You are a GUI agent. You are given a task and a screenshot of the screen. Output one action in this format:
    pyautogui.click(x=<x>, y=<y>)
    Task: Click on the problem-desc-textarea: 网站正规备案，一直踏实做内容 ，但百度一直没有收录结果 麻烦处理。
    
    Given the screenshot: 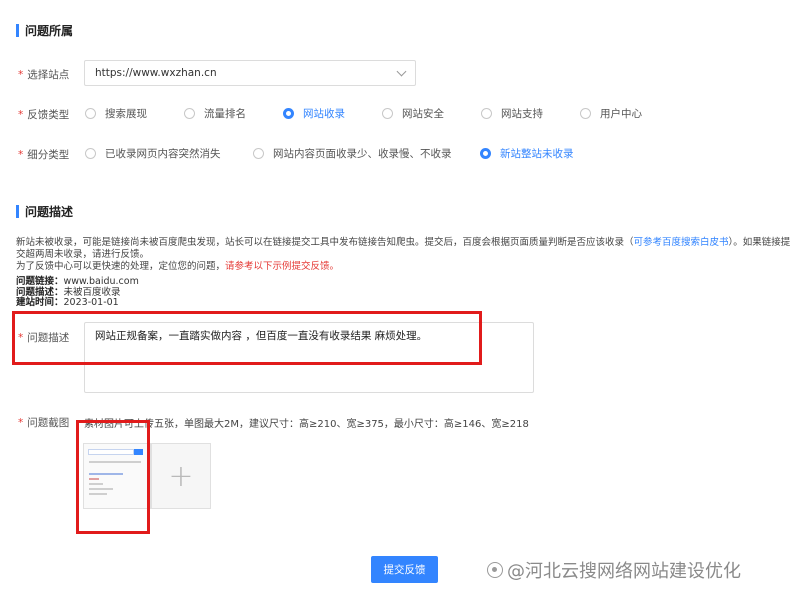 What is the action you would take?
    pyautogui.click(x=309, y=357)
    